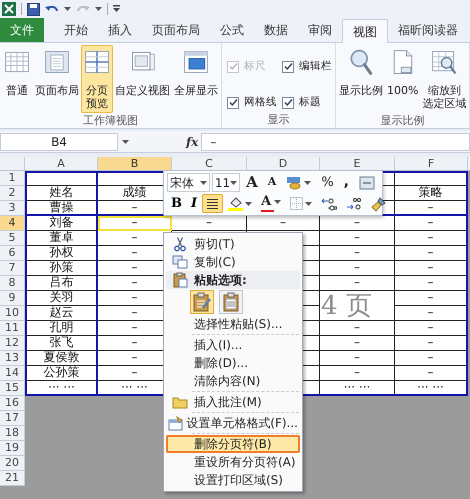  I want to click on ribbon-tab: 福昕阅读器, so click(428, 30).